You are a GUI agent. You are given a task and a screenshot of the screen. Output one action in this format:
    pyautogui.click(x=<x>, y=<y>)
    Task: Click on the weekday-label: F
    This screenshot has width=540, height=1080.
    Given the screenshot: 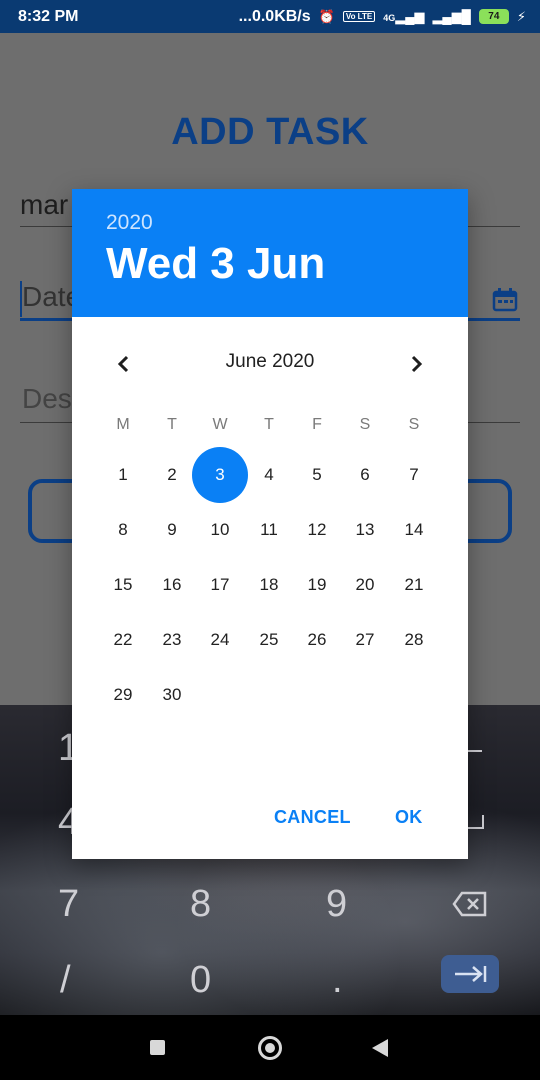 What is the action you would take?
    pyautogui.click(x=317, y=424)
    